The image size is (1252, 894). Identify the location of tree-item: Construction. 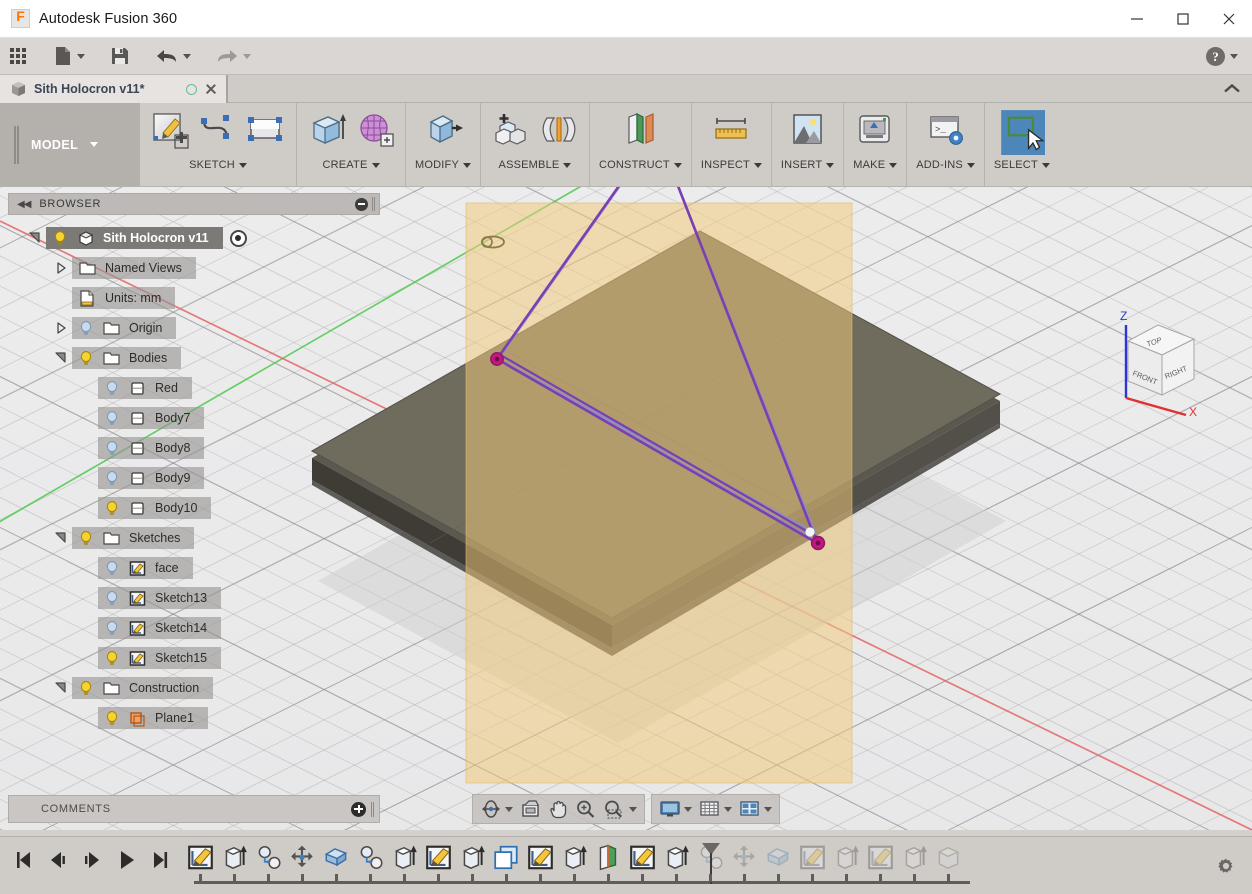
(143, 688).